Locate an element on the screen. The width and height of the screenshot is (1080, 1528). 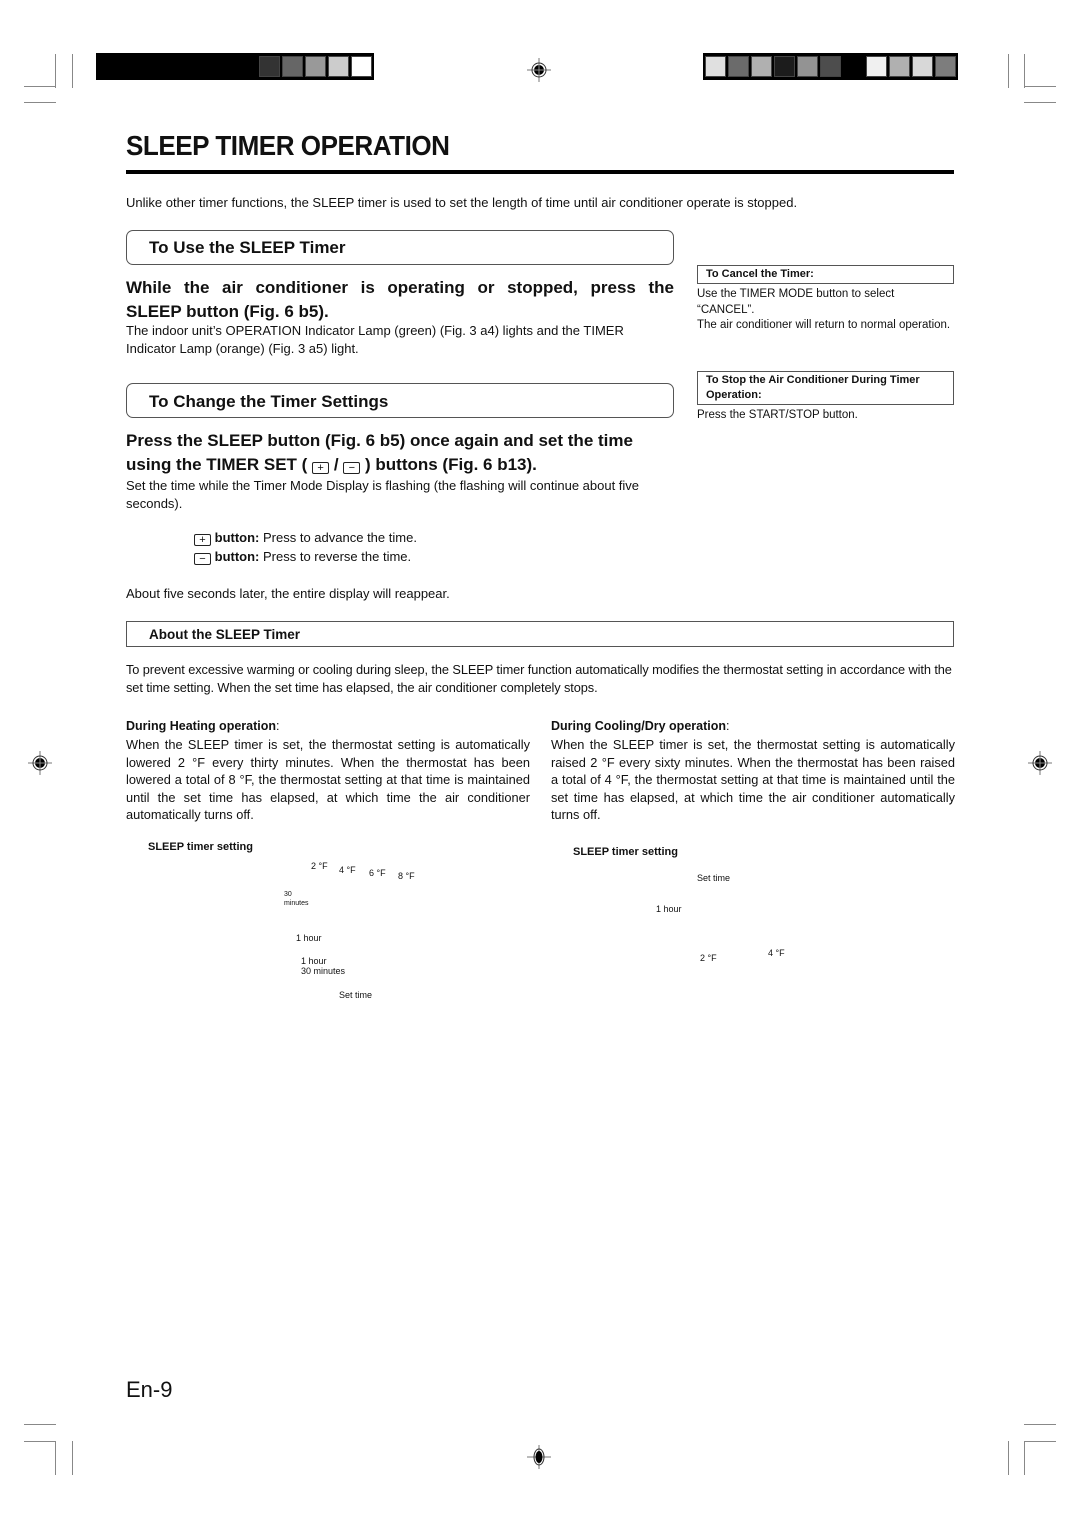
page-number: En-9 is located at coordinates (149, 1389).